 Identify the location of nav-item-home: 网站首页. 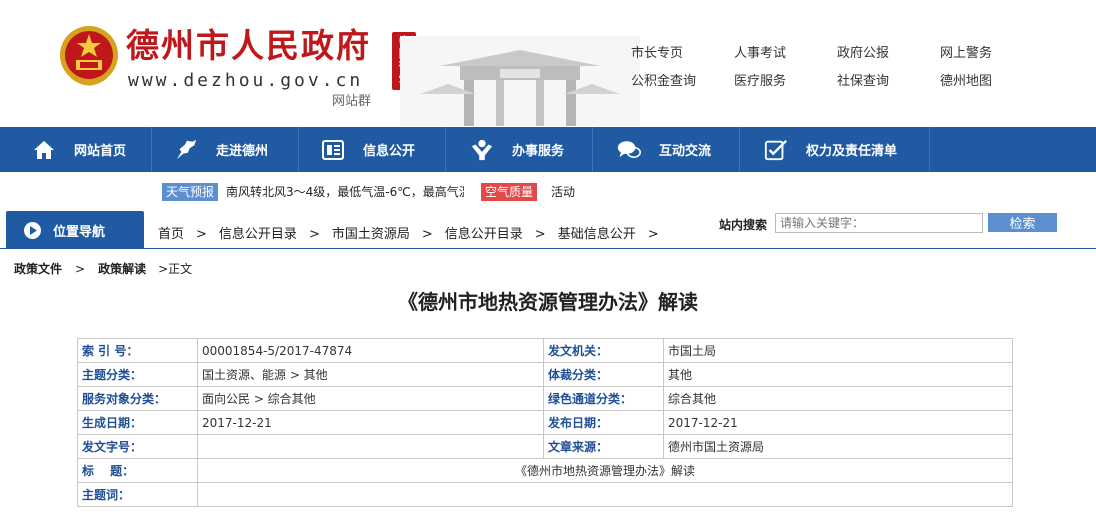
(76, 149).